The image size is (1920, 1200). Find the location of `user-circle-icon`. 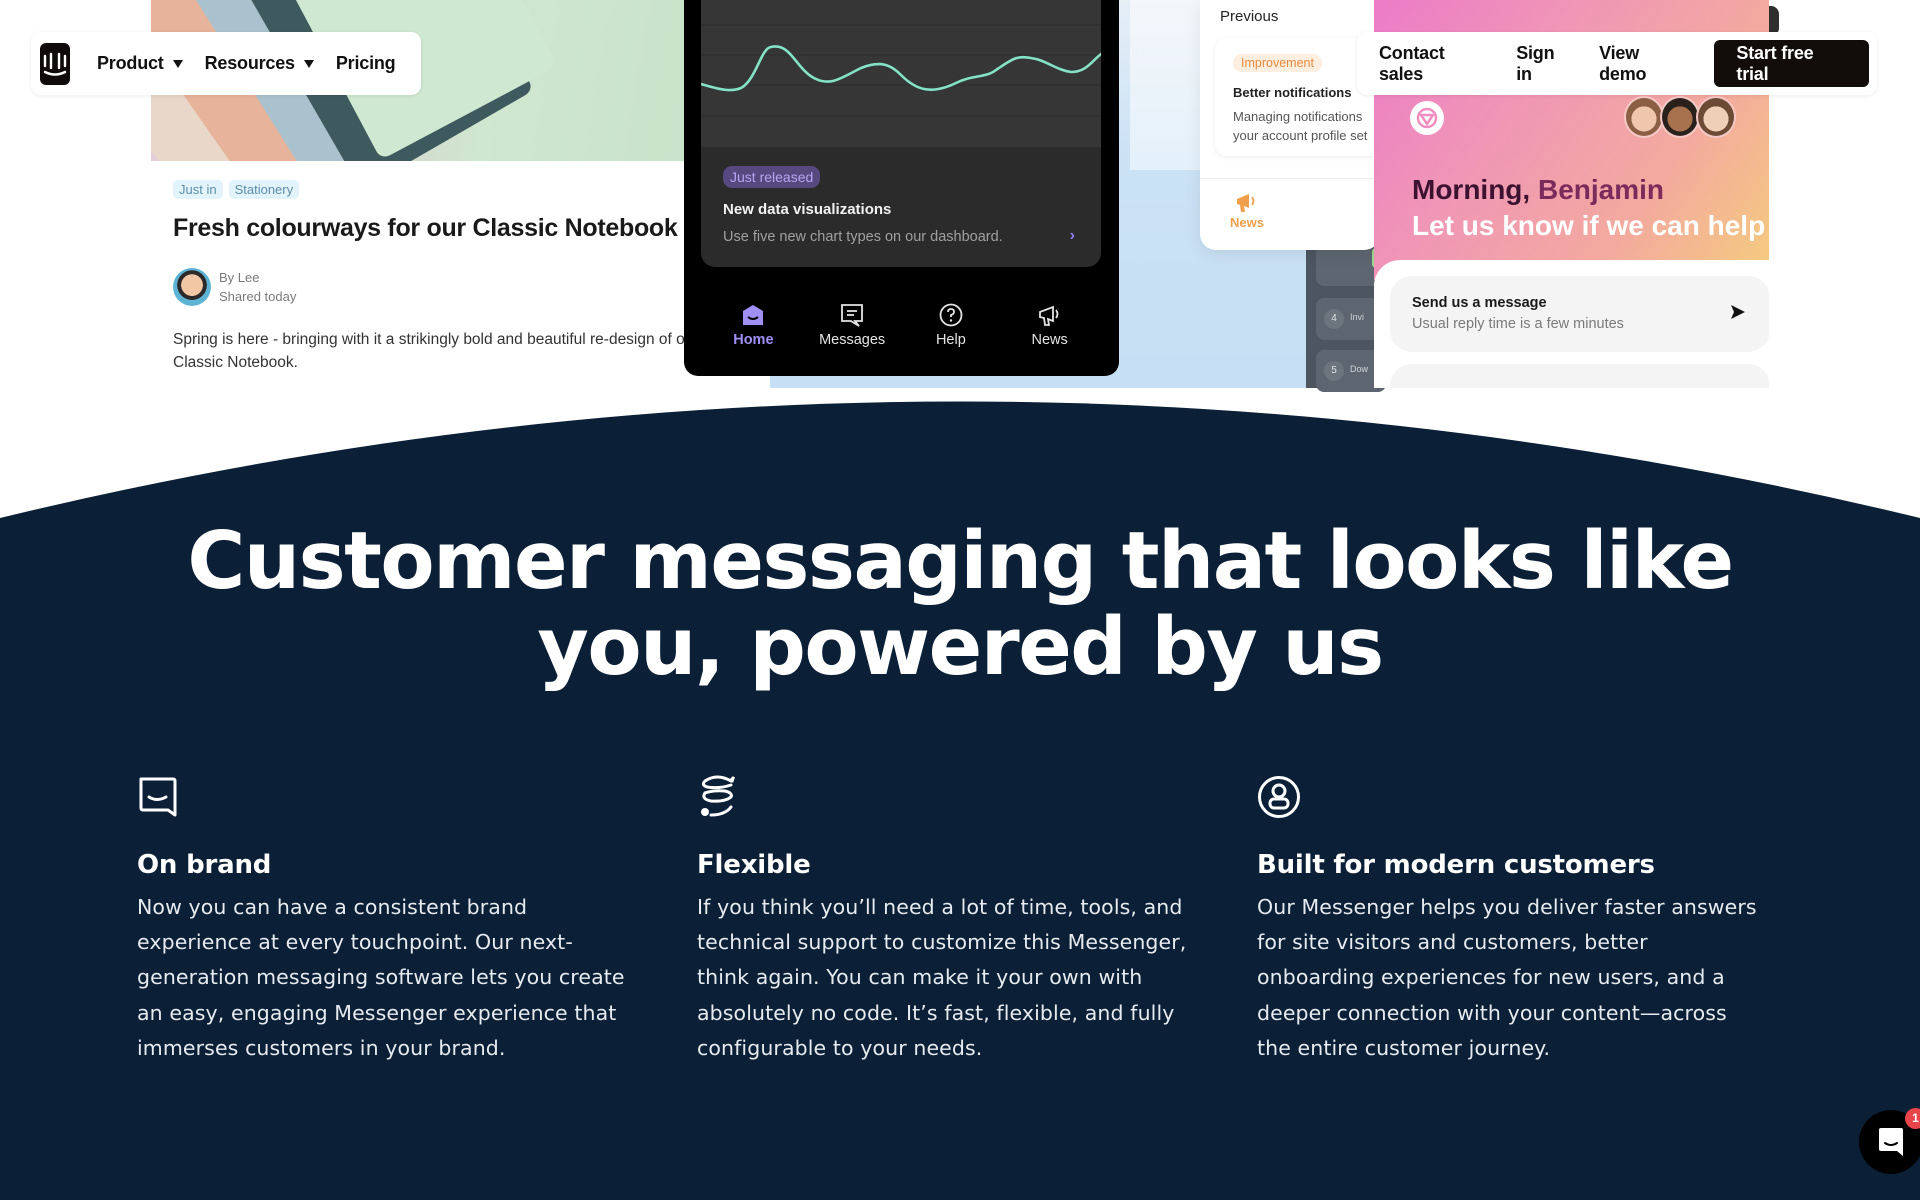

user-circle-icon is located at coordinates (1279, 797).